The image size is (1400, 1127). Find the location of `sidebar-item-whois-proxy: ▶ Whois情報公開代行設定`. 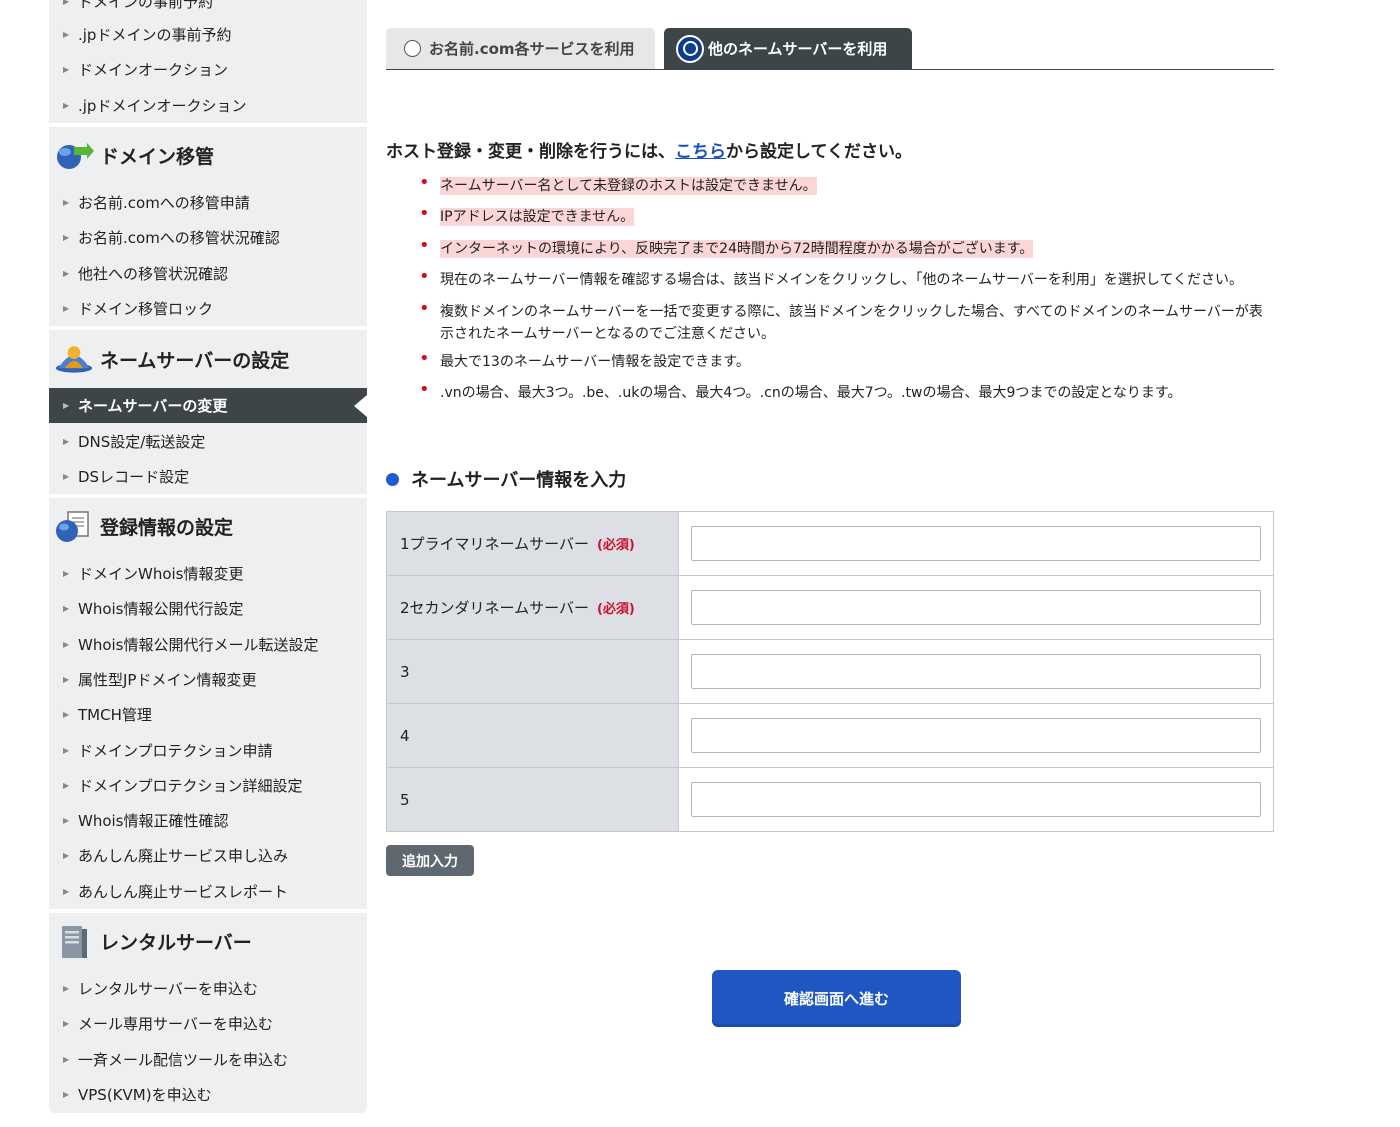

sidebar-item-whois-proxy: ▶ Whois情報公開代行設定 is located at coordinates (208, 608).